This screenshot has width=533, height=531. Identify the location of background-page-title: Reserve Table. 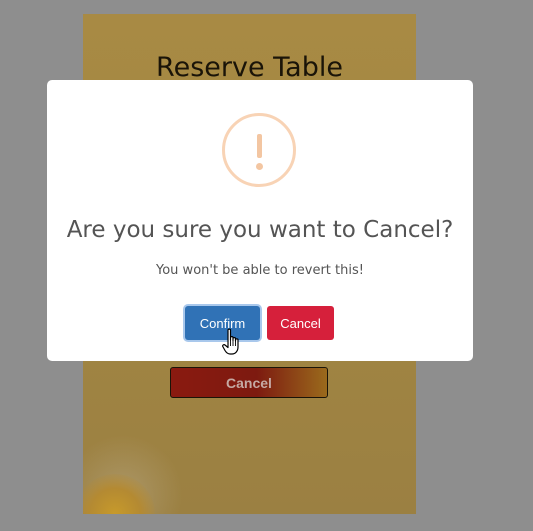
(249, 67).